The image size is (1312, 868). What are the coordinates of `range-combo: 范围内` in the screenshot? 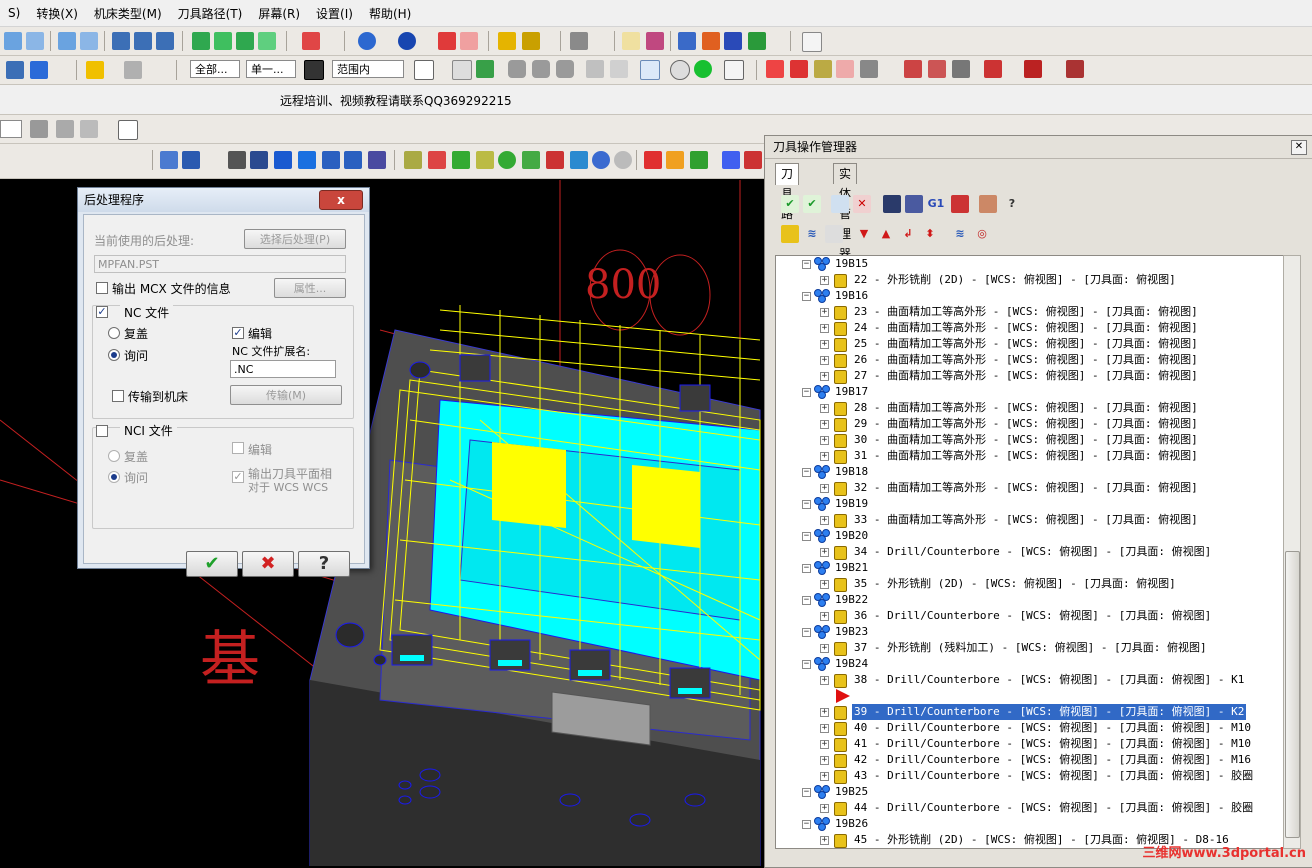 It's located at (368, 69).